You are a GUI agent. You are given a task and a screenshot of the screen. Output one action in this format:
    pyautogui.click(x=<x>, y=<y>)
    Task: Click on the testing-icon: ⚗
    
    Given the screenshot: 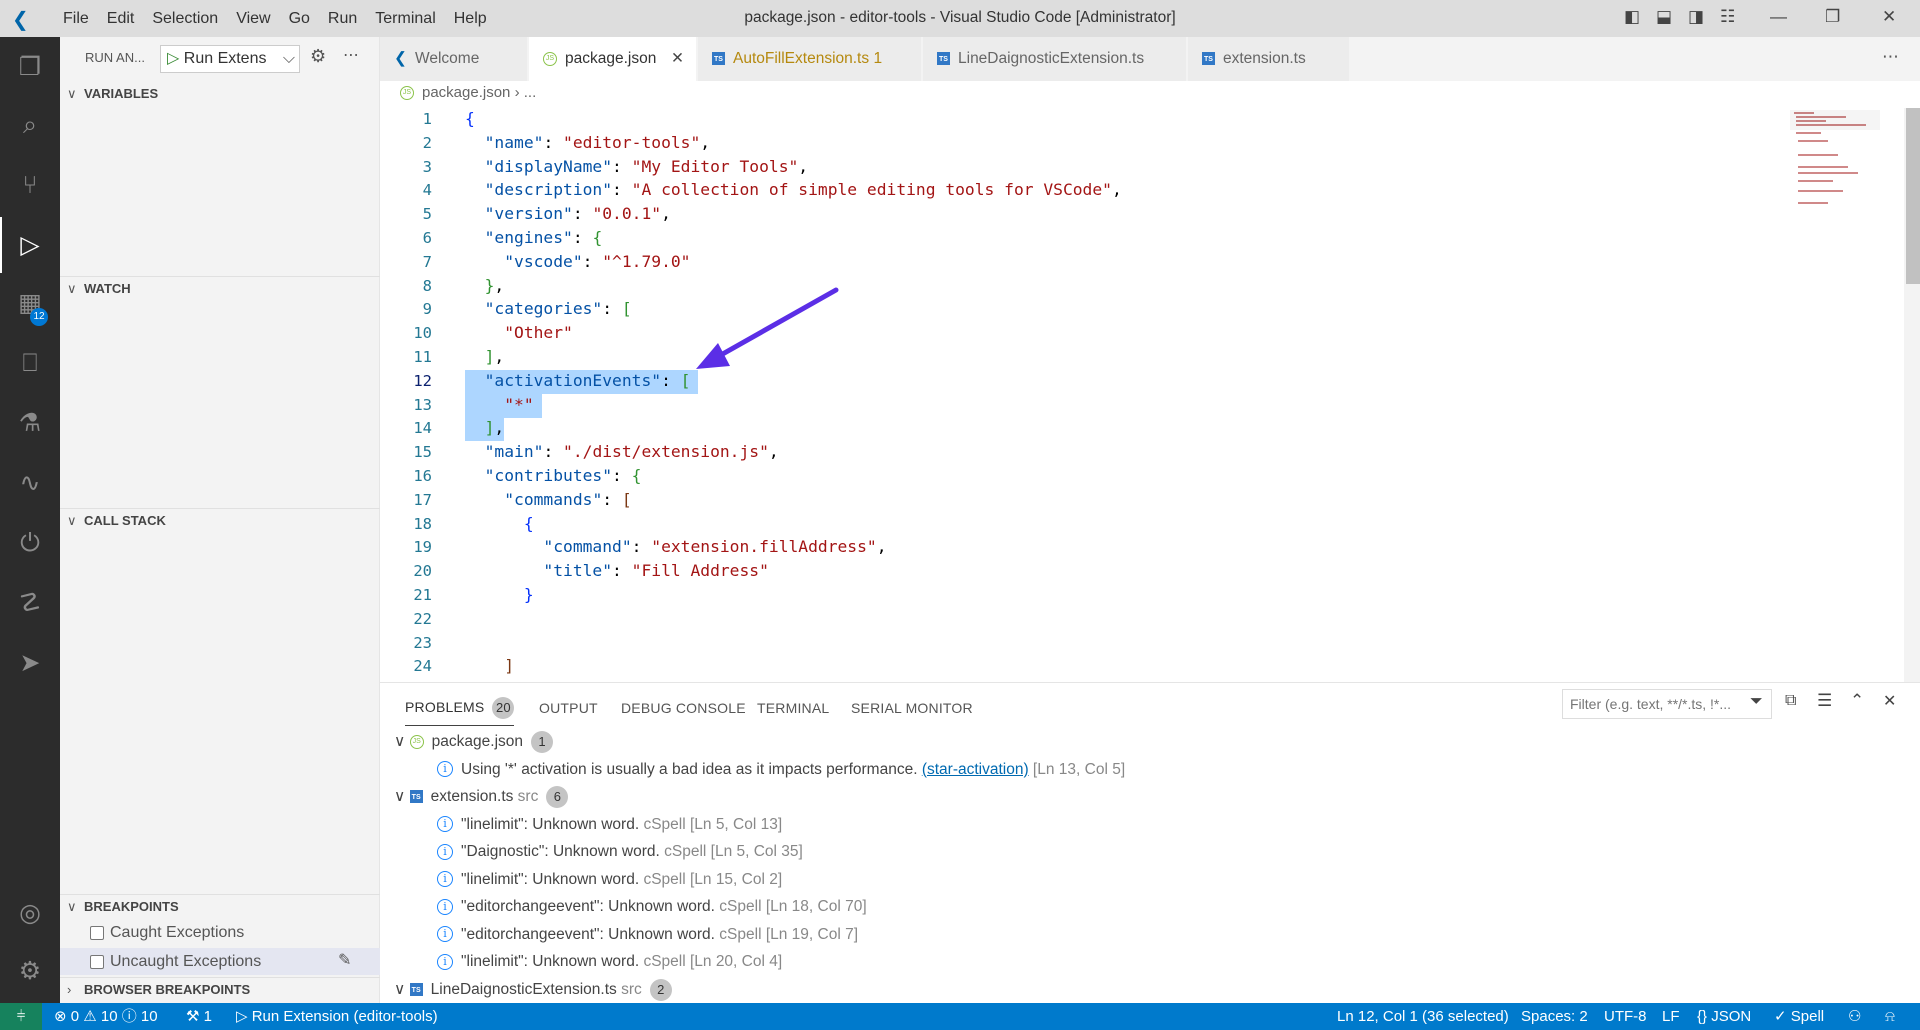 What is the action you would take?
    pyautogui.click(x=30, y=423)
    